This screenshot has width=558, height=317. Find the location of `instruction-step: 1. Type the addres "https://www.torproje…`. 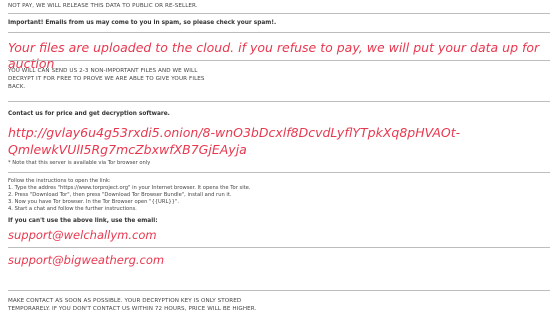

instruction-step: 1. Type the addres "https://www.torproje… is located at coordinates (129, 188).